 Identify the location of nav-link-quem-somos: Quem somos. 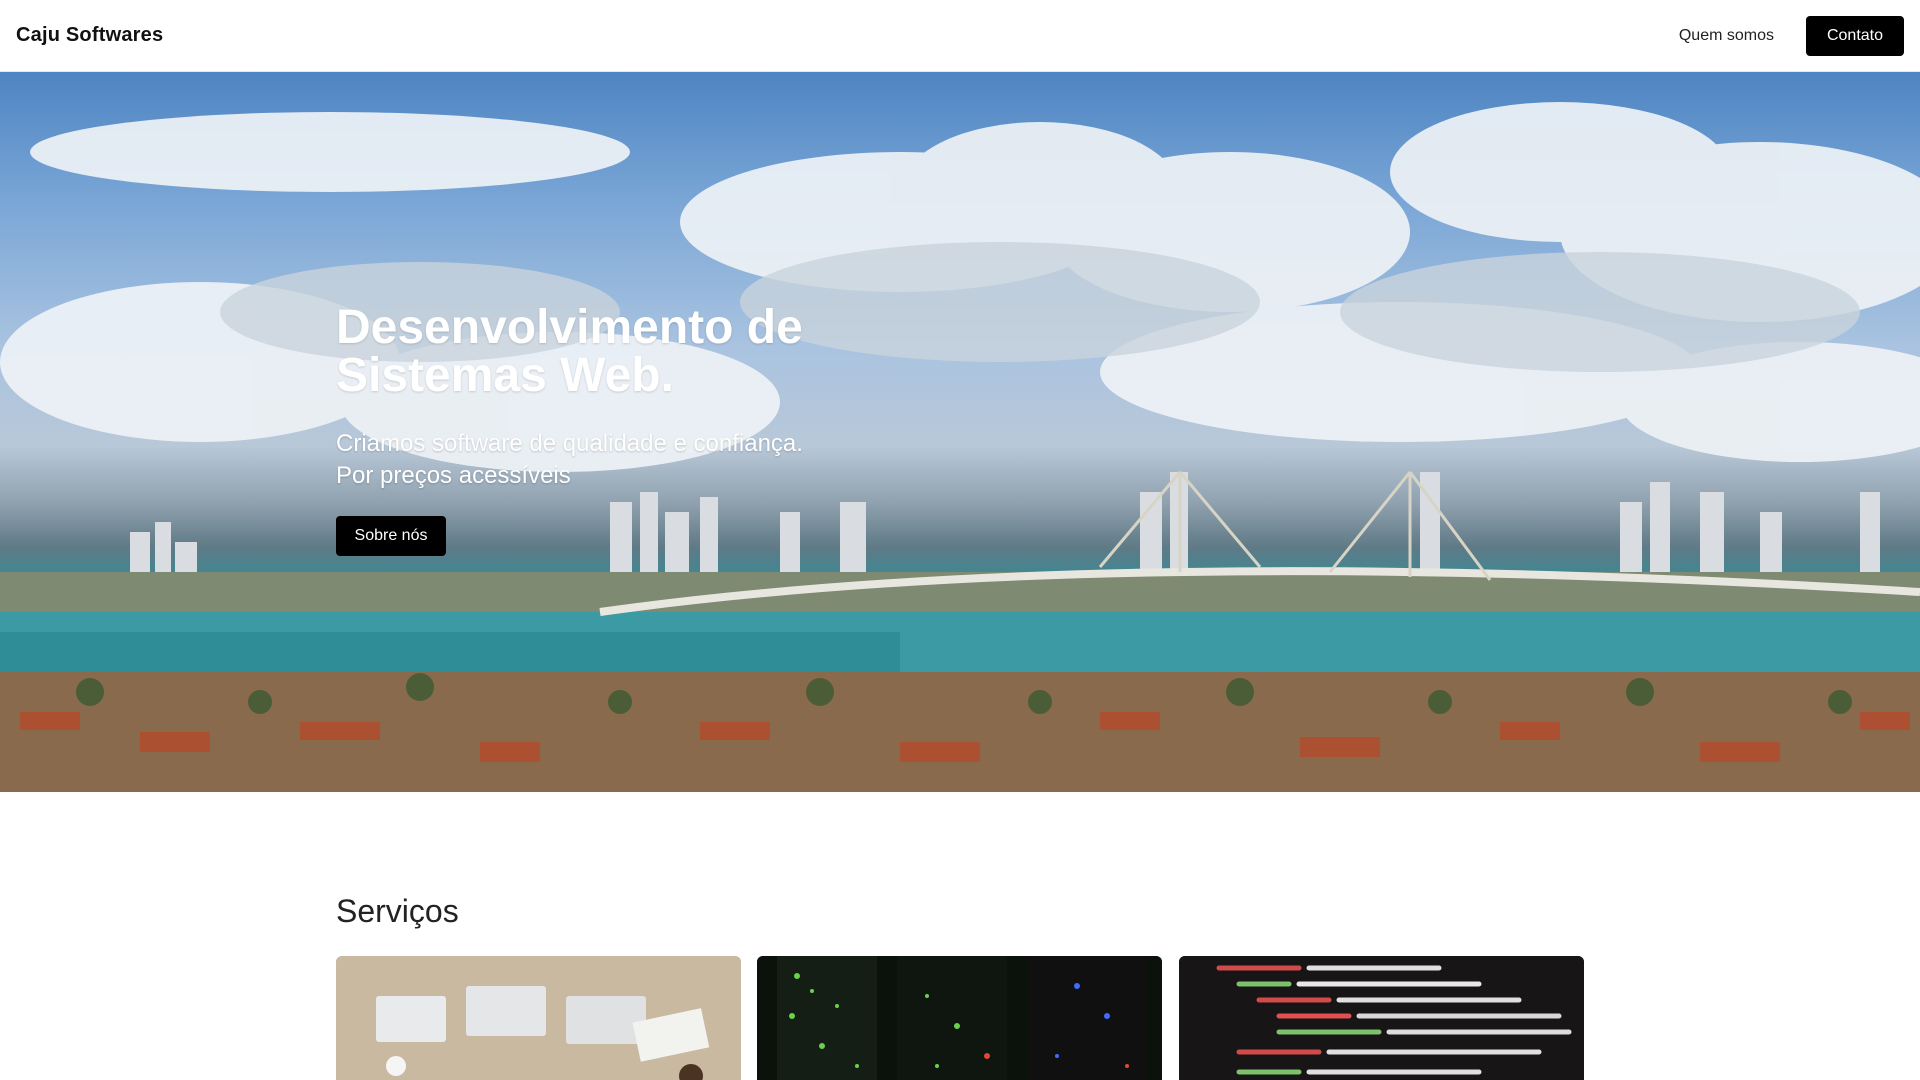
(1726, 36).